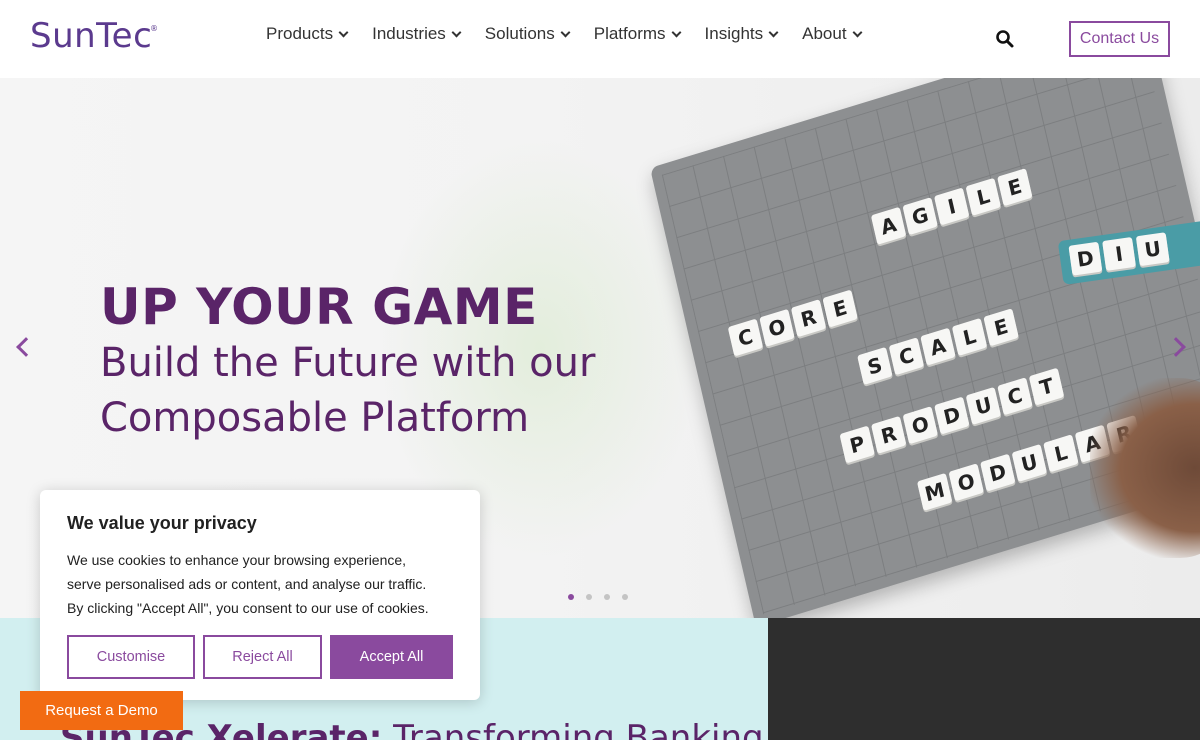 The image size is (1200, 740). I want to click on hero-subtitle-line1: Build the Future with our, so click(348, 363).